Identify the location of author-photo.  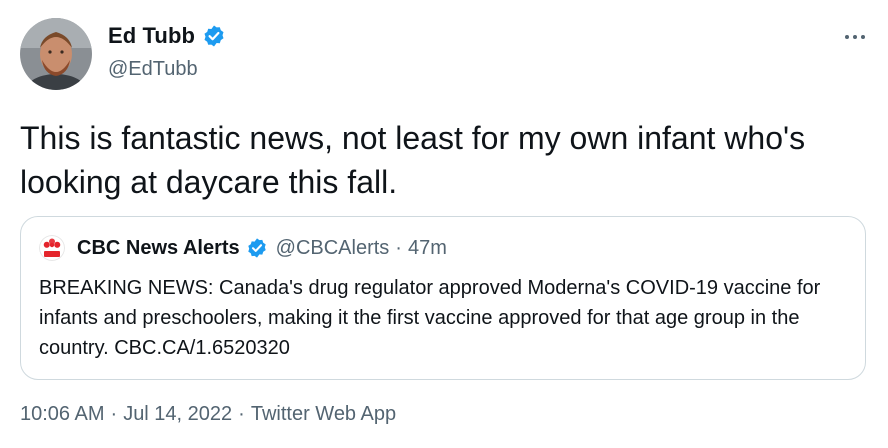
(56, 54).